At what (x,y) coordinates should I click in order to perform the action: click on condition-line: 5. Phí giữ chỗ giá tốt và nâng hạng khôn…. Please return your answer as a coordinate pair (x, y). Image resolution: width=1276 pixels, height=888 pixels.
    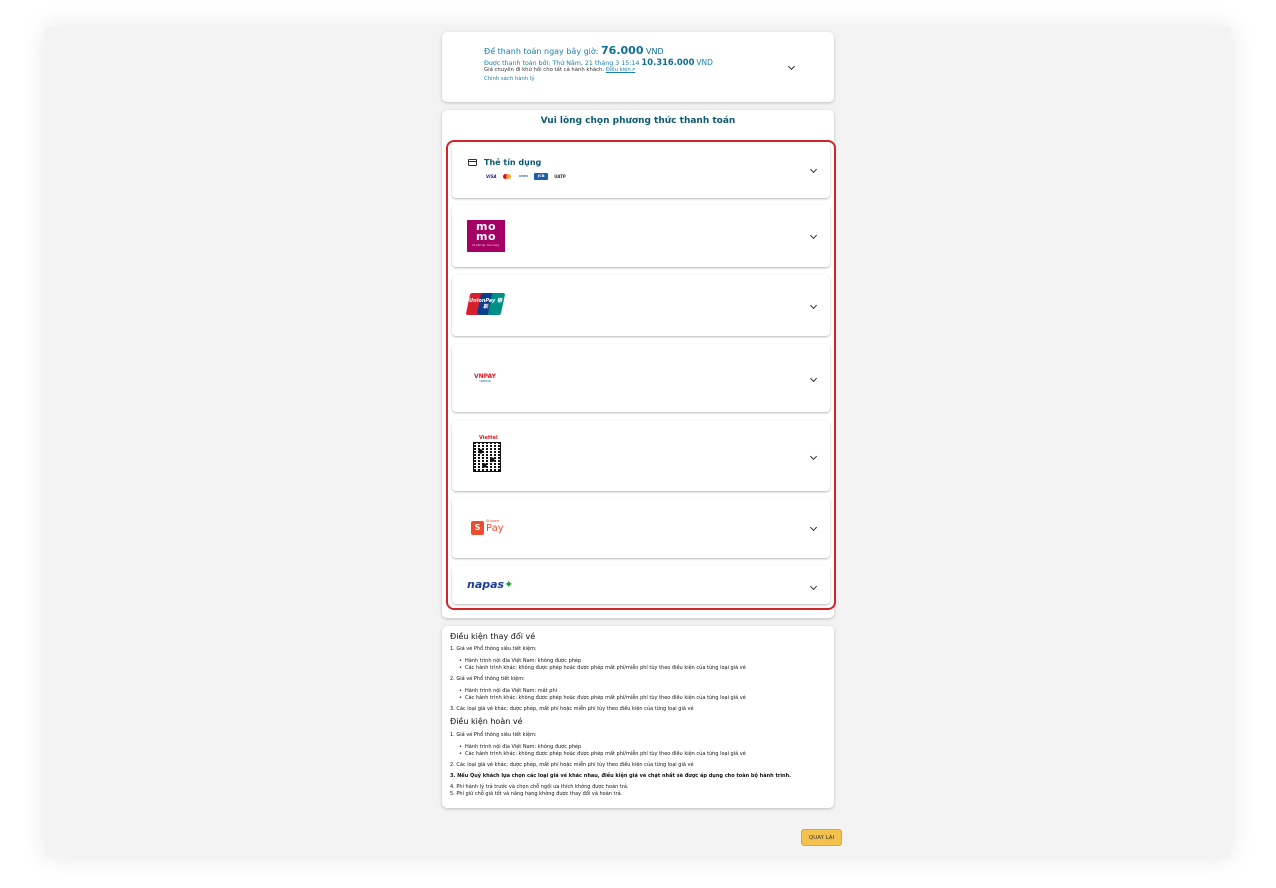
    Looking at the image, I should click on (536, 794).